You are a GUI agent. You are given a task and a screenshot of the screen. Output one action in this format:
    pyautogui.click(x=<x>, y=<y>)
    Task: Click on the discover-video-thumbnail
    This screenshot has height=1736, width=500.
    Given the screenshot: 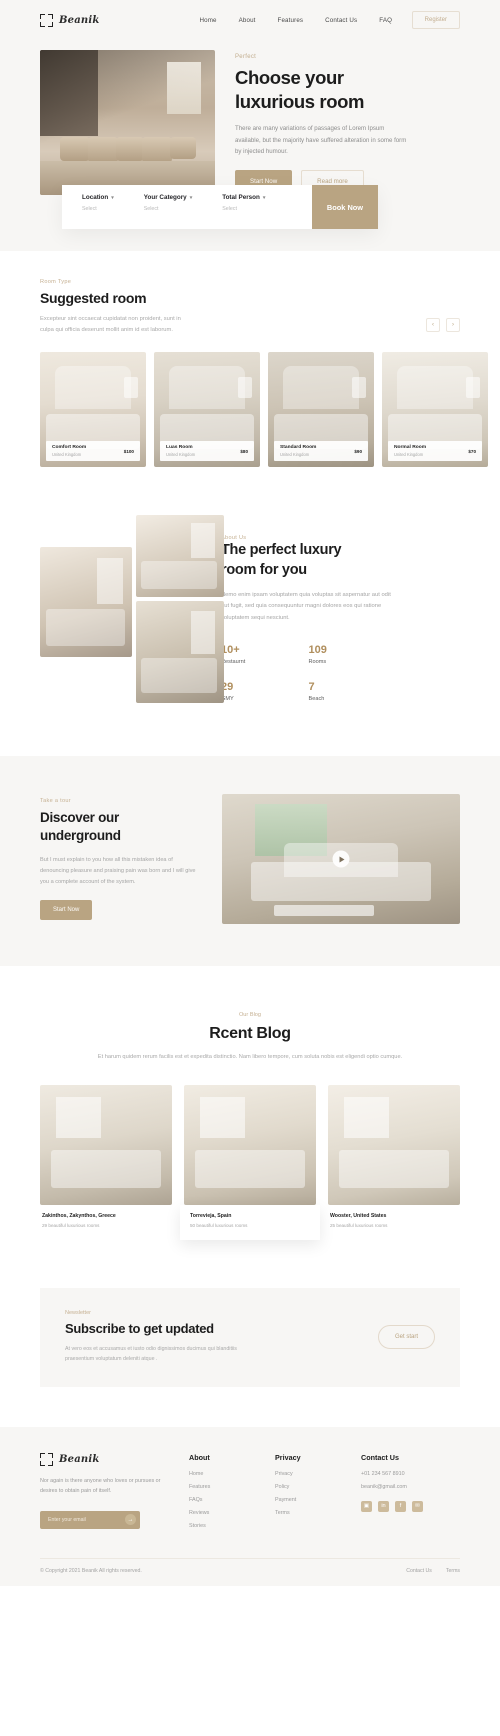 What is the action you would take?
    pyautogui.click(x=341, y=859)
    